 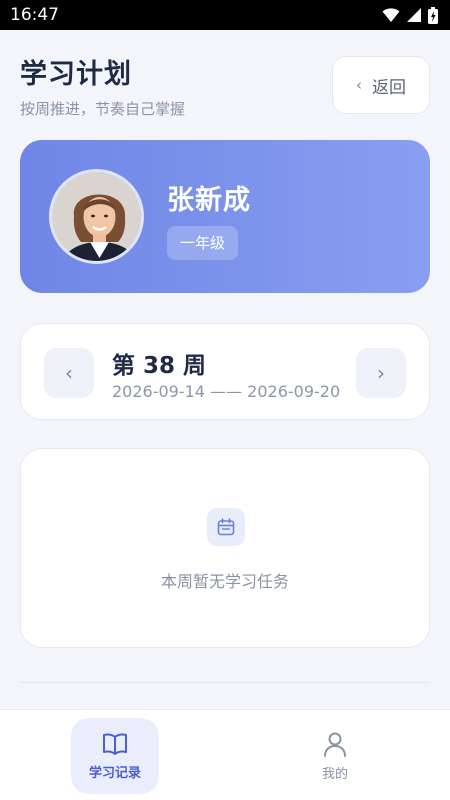 I want to click on page-subtitle: 按周推进，节奏自己掌握, so click(x=103, y=109).